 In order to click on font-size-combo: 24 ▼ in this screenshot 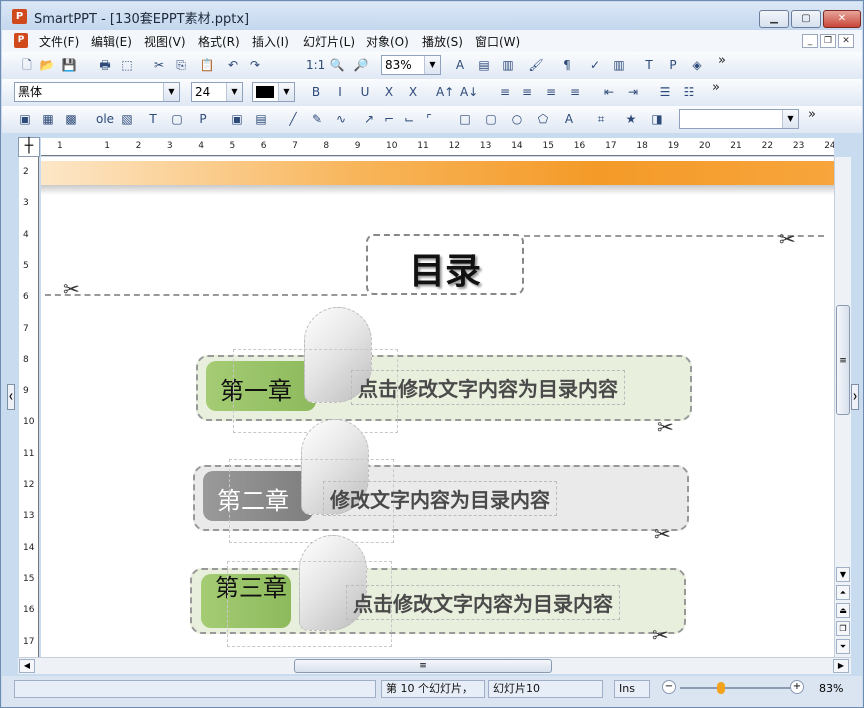, I will do `click(217, 92)`.